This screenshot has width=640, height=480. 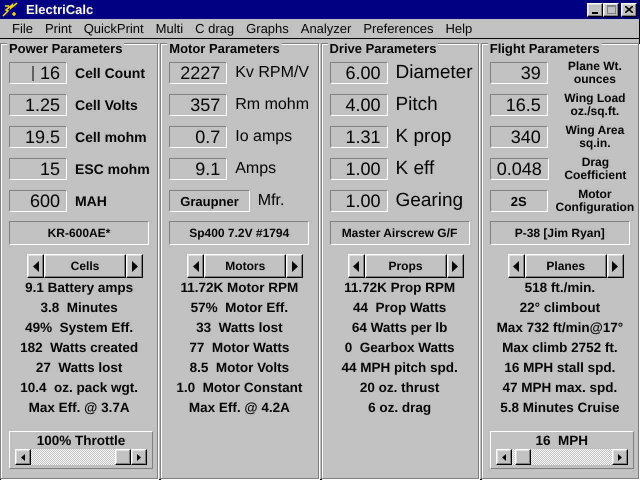 I want to click on slider-label: 16 MPH, so click(x=561, y=440).